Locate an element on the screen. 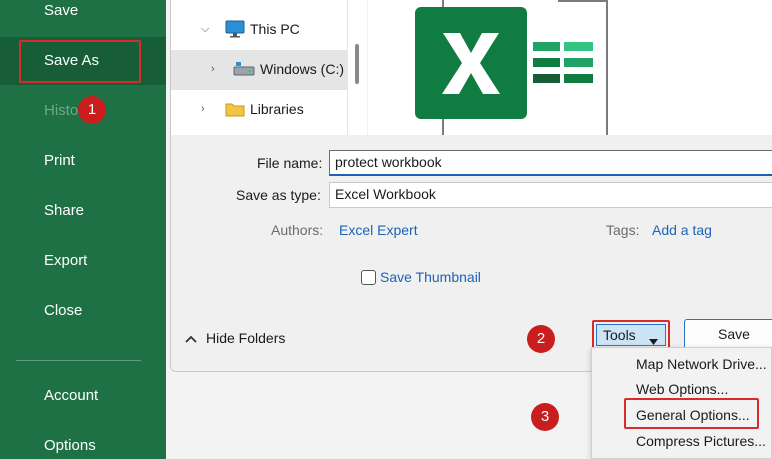 The height and width of the screenshot is (459, 772). tree-item-this-pc: ⌵ This PC is located at coordinates (259, 30).